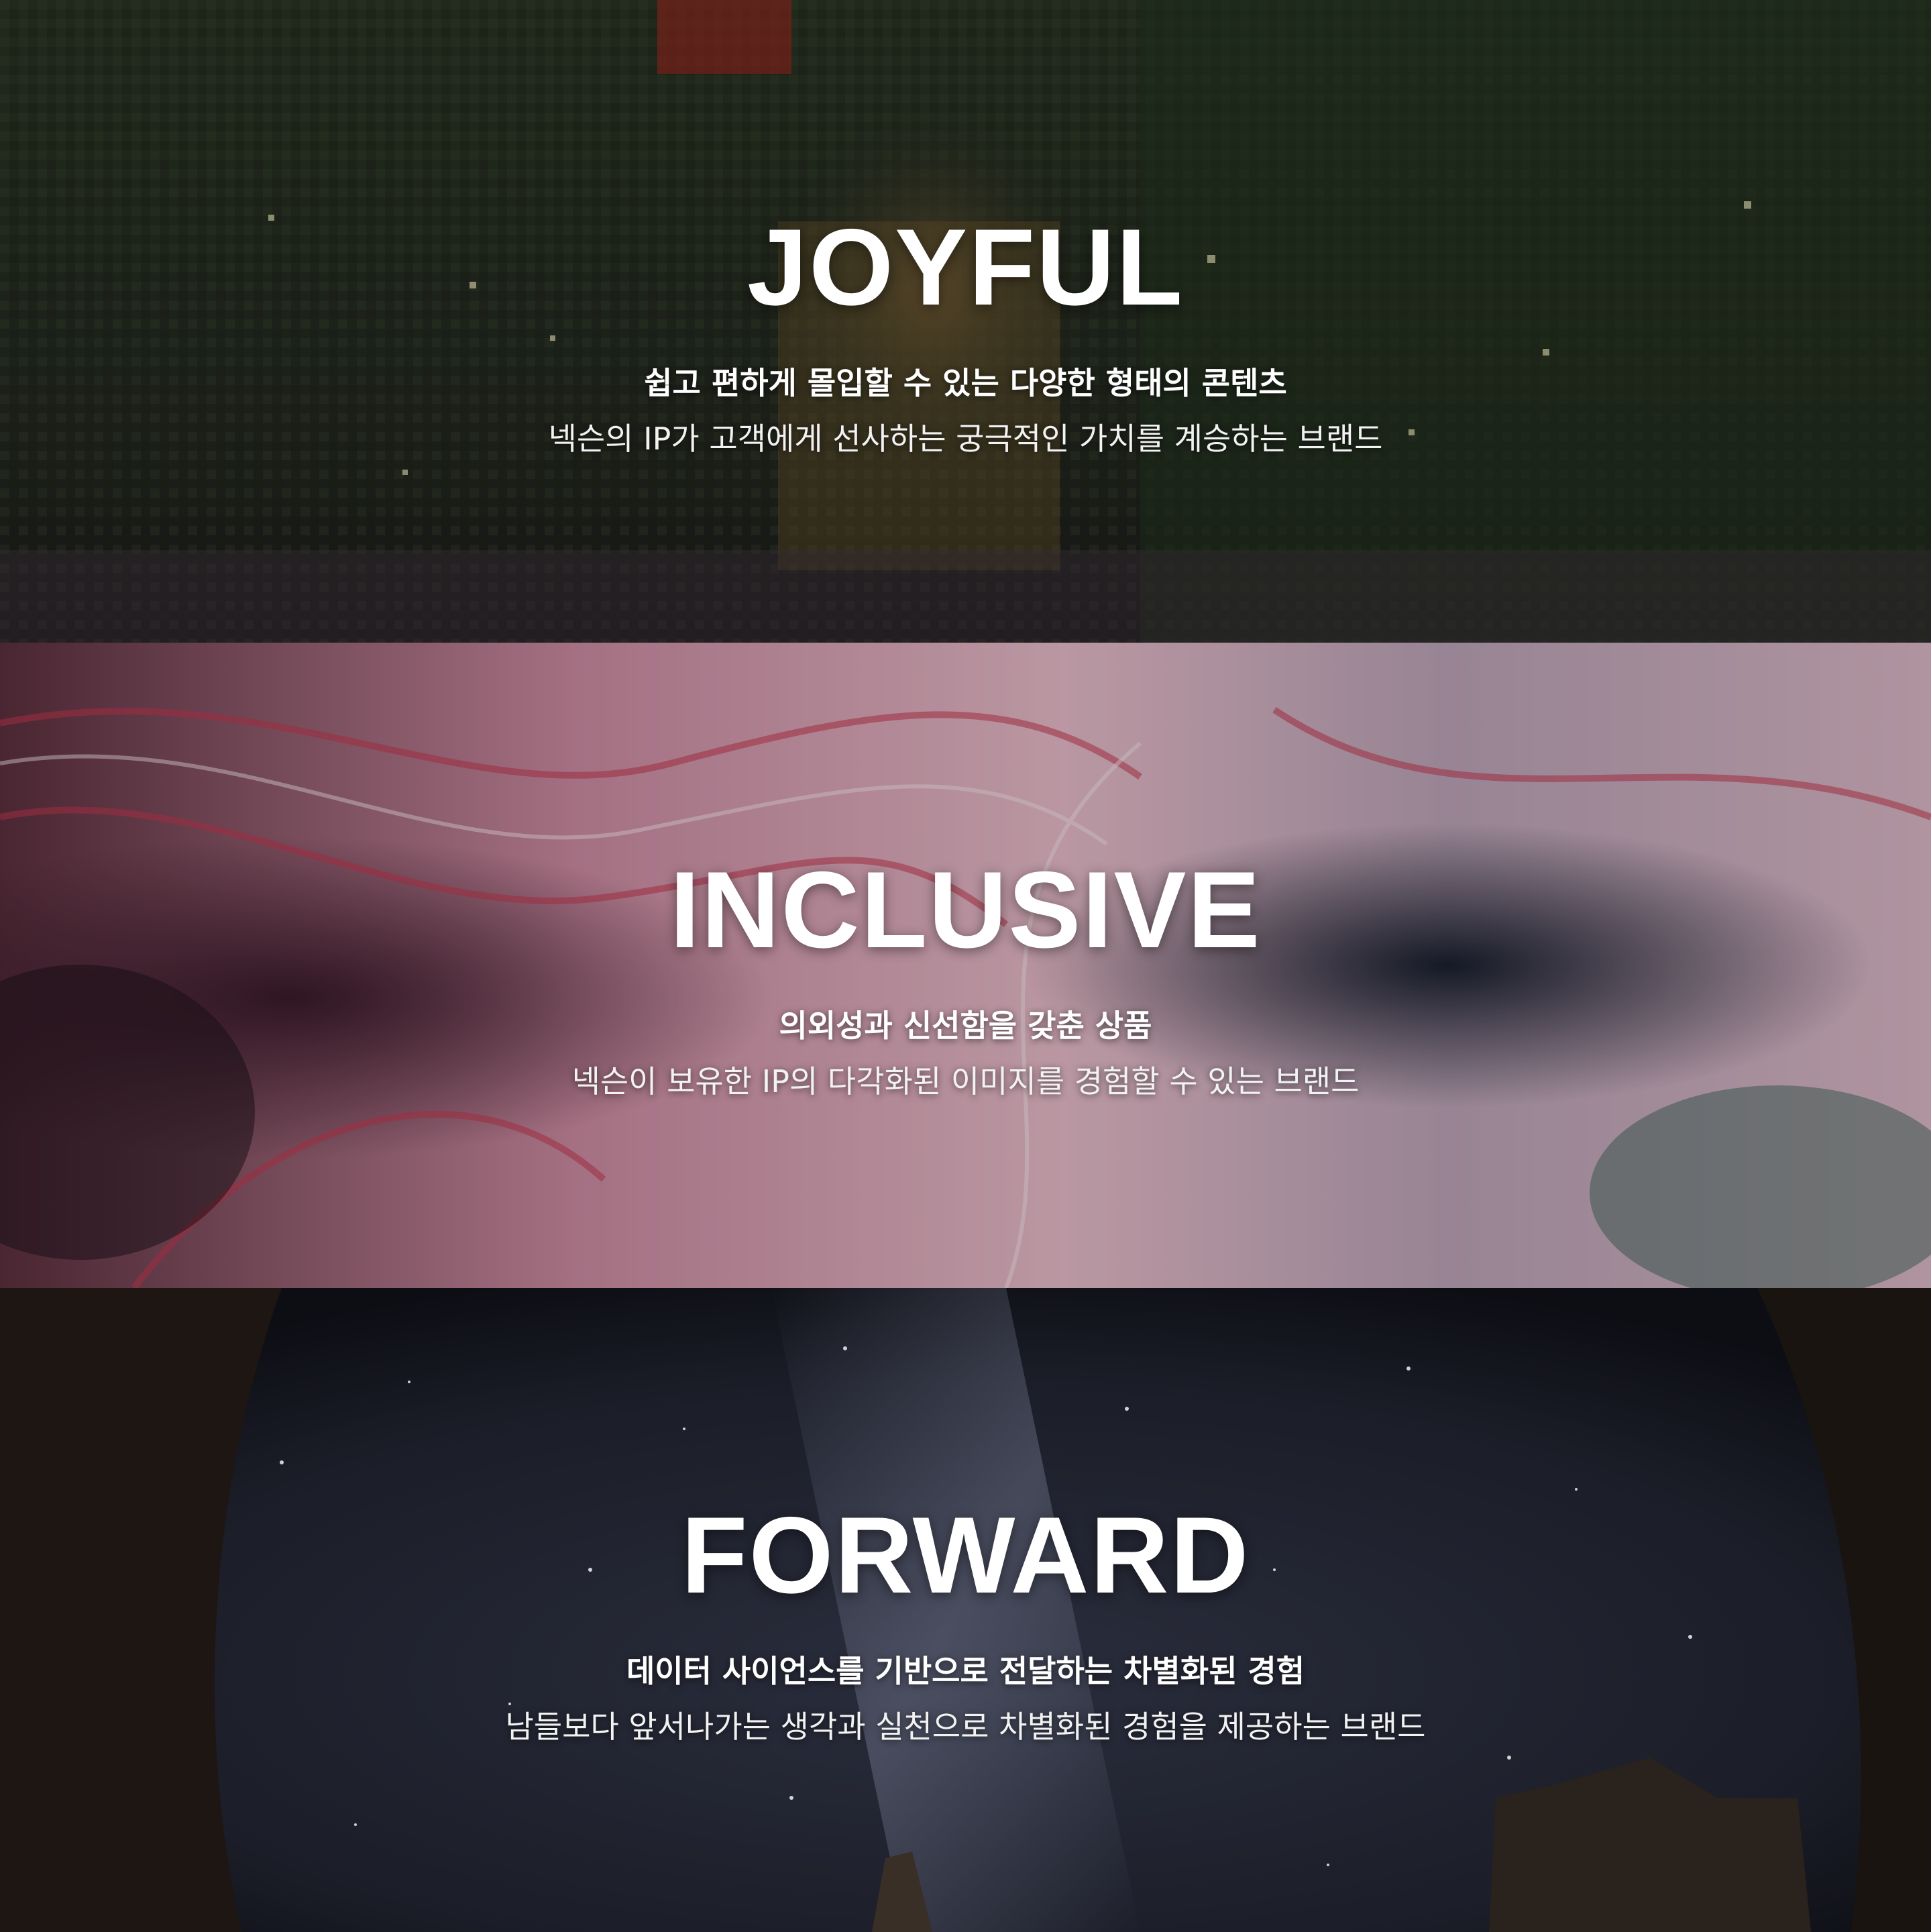 Image resolution: width=1931 pixels, height=1932 pixels. Describe the element at coordinates (965, 1671) in the screenshot. I see `section-tagline: 데이터 사이언스를 기반으로 전달하는 차별화된 경험` at that location.